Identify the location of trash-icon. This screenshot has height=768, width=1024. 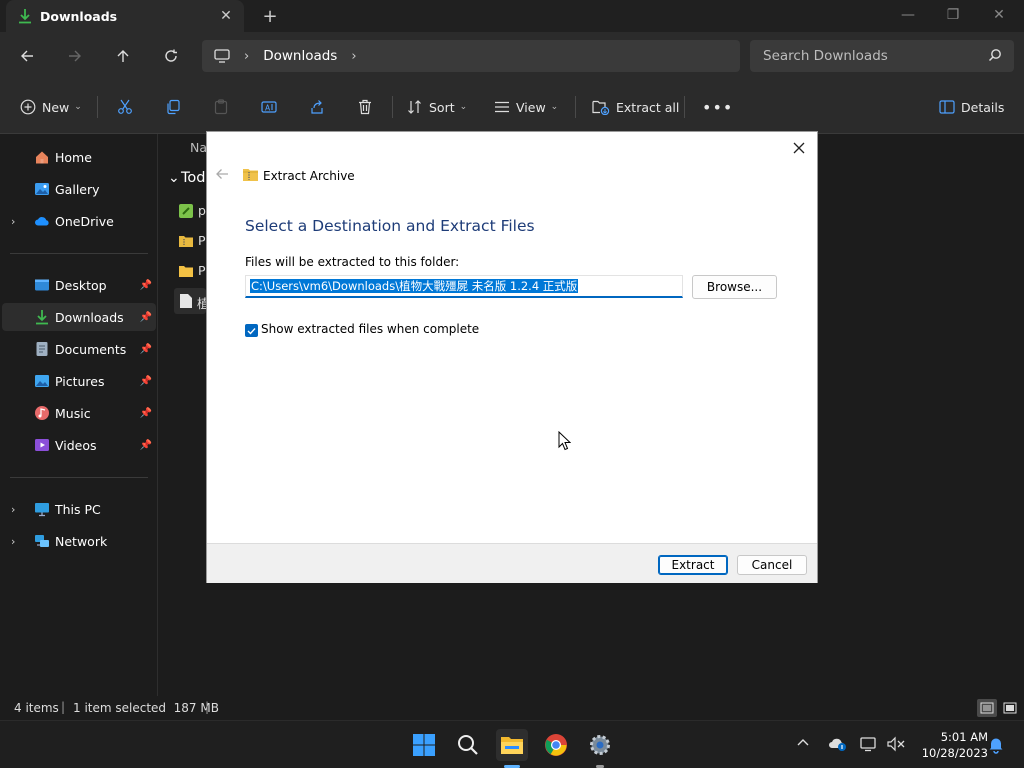
(365, 107).